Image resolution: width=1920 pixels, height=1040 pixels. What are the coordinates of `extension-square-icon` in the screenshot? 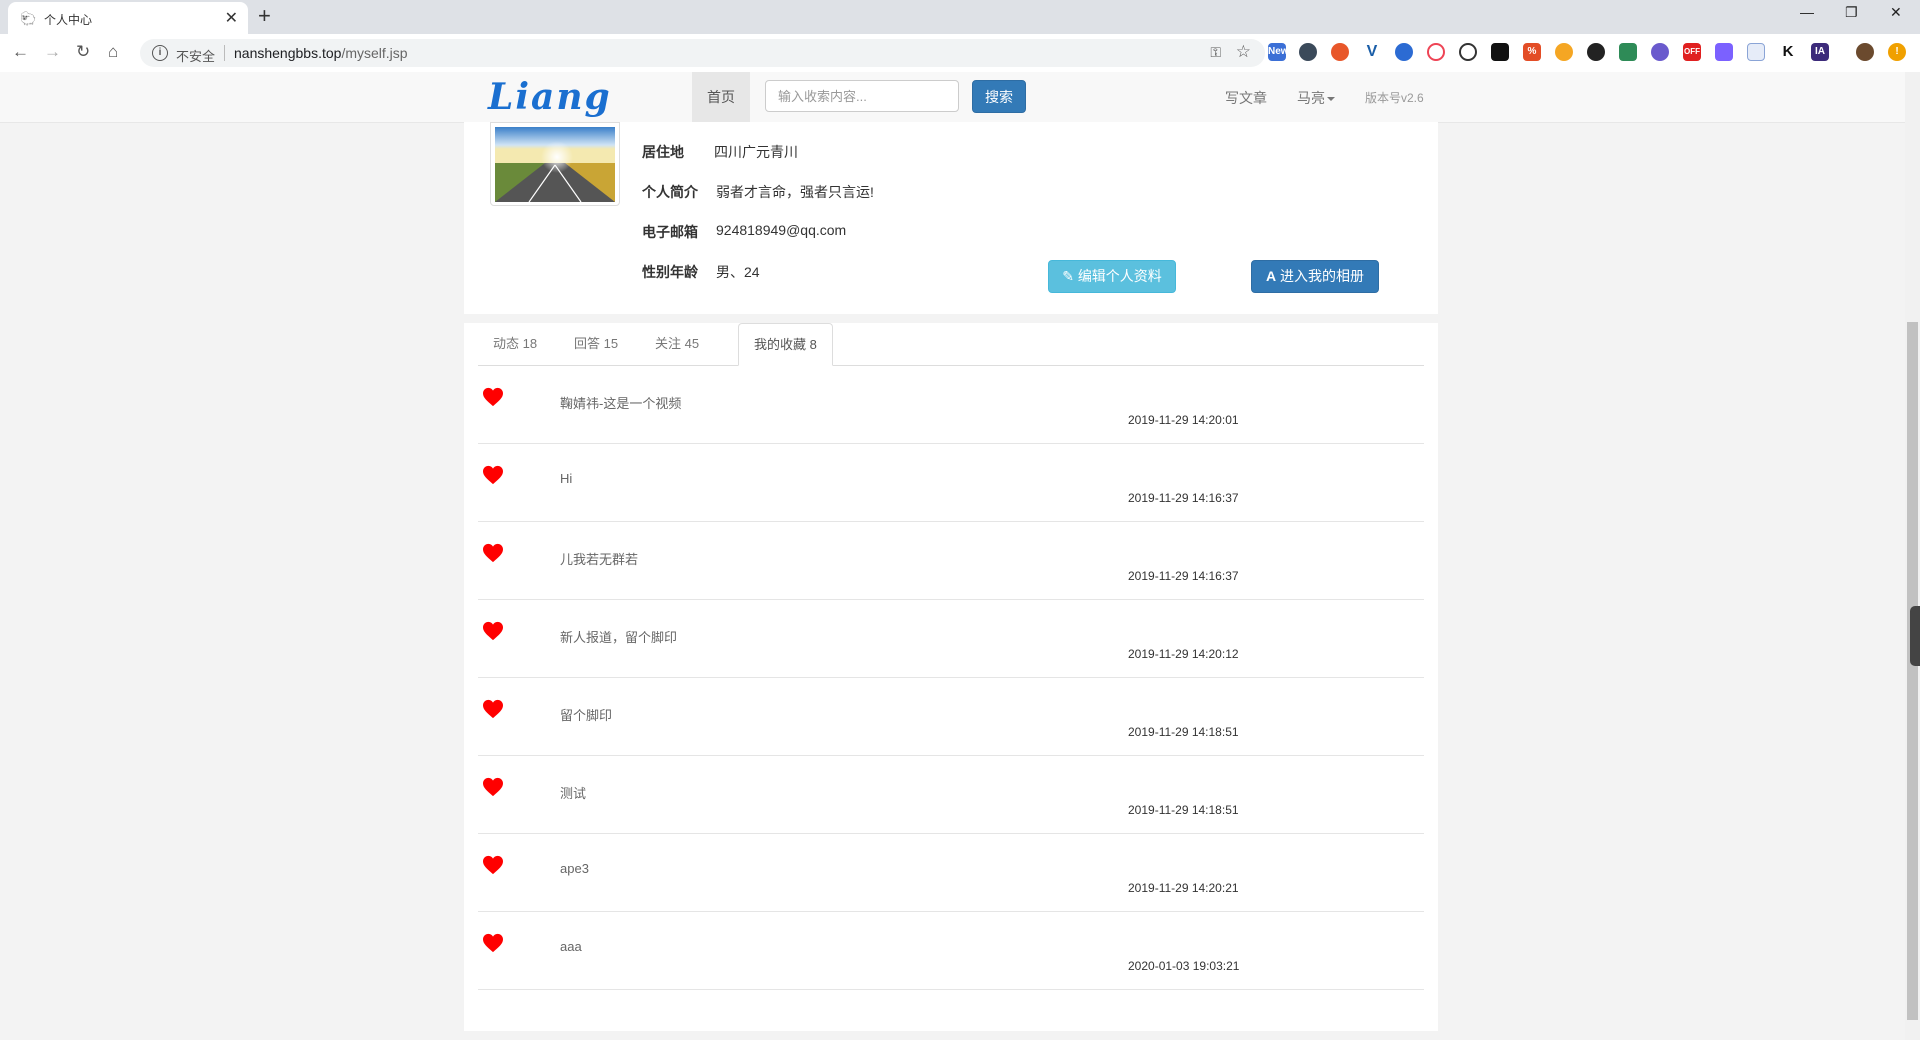 It's located at (1500, 52).